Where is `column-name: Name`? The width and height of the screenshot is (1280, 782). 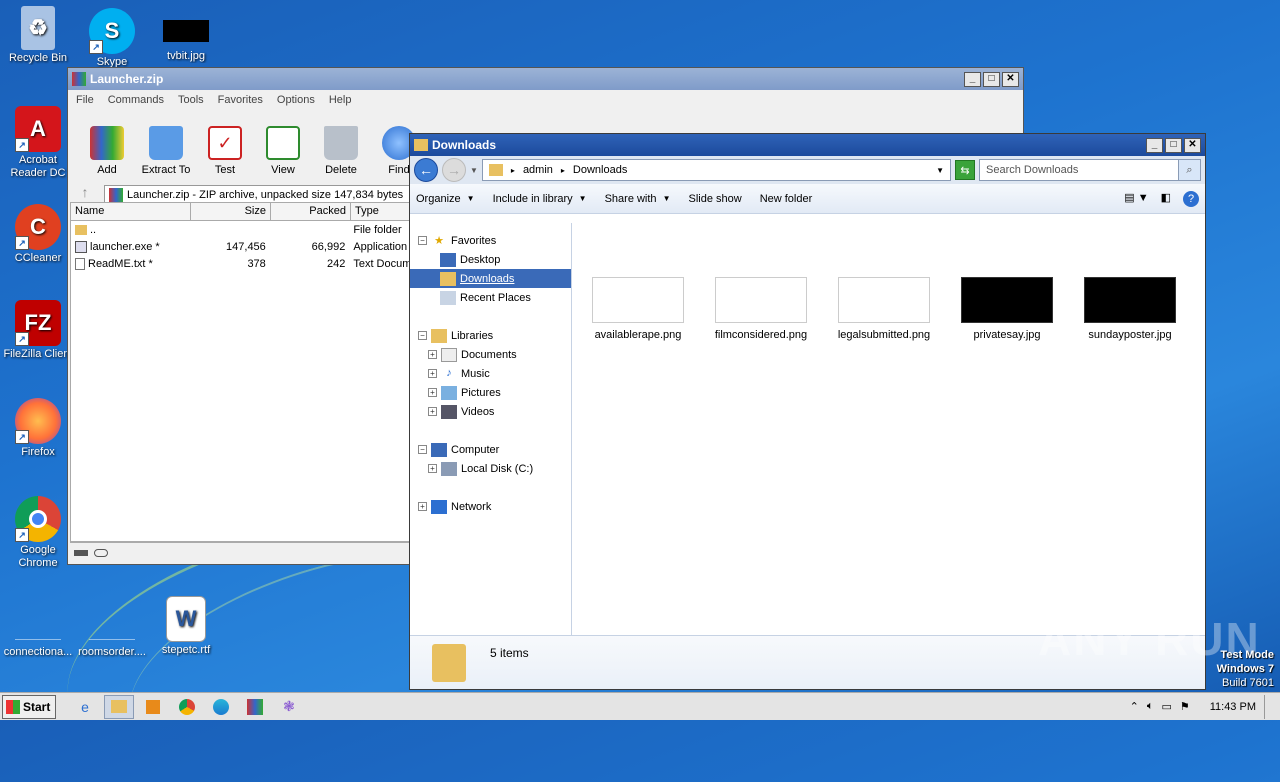 column-name: Name is located at coordinates (131, 211).